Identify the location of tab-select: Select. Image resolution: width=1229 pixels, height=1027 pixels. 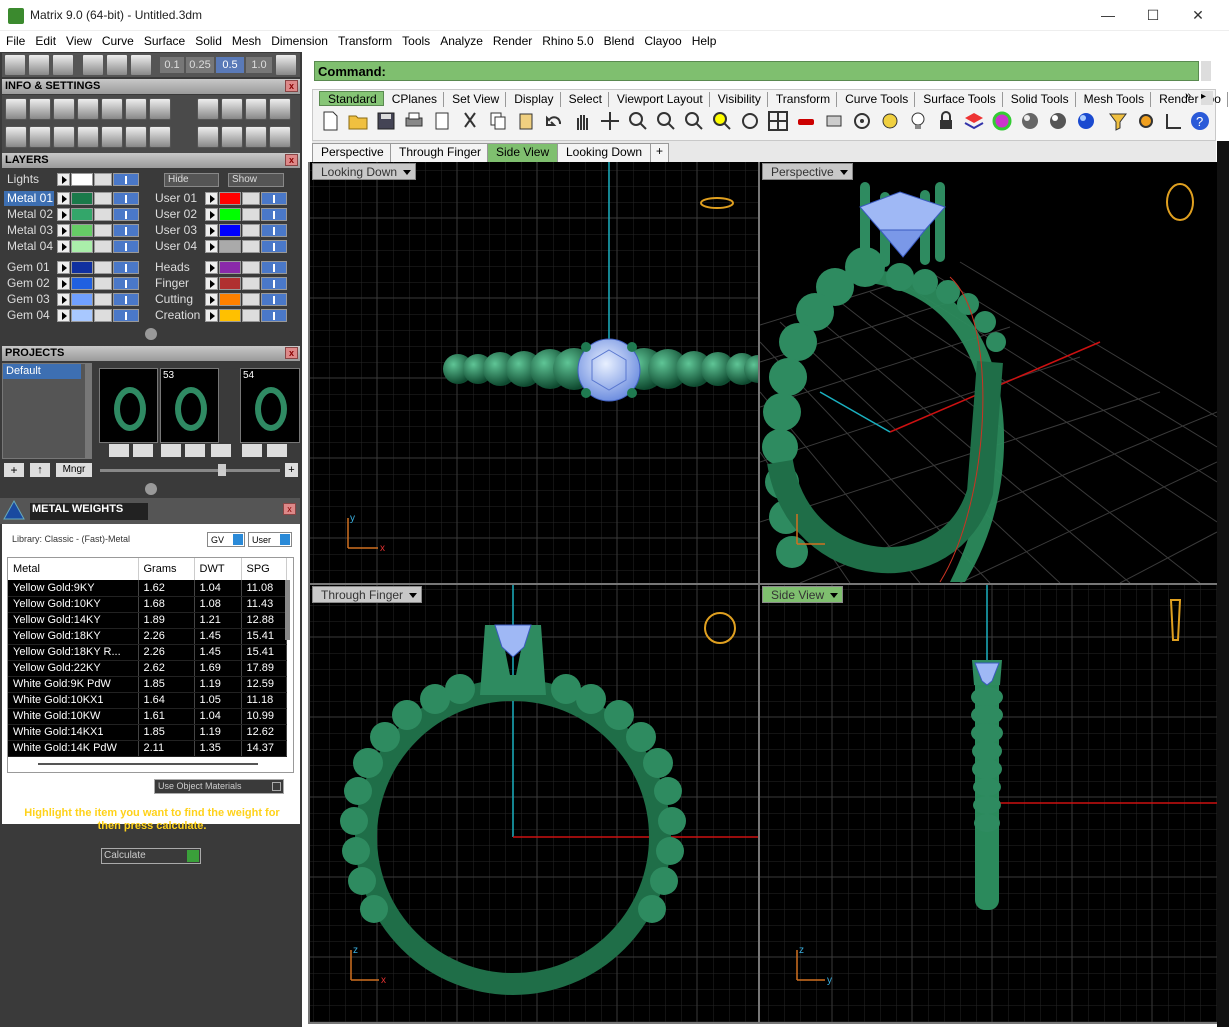
(585, 99).